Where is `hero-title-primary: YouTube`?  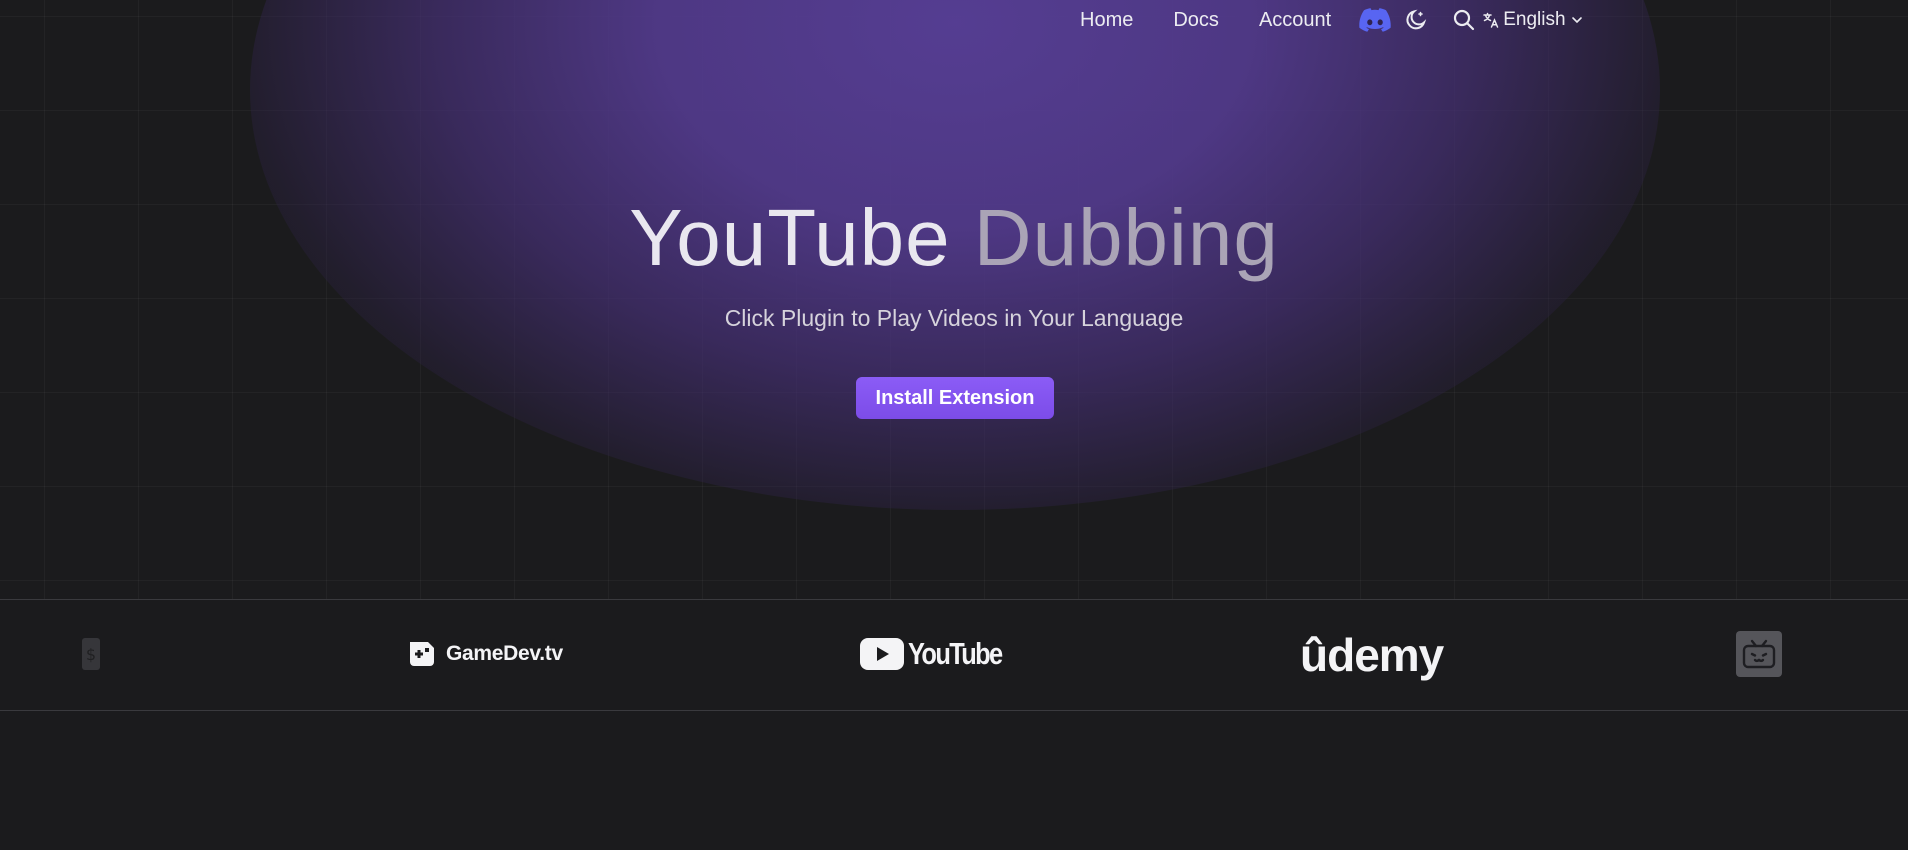
hero-title-primary: YouTube is located at coordinates (790, 237).